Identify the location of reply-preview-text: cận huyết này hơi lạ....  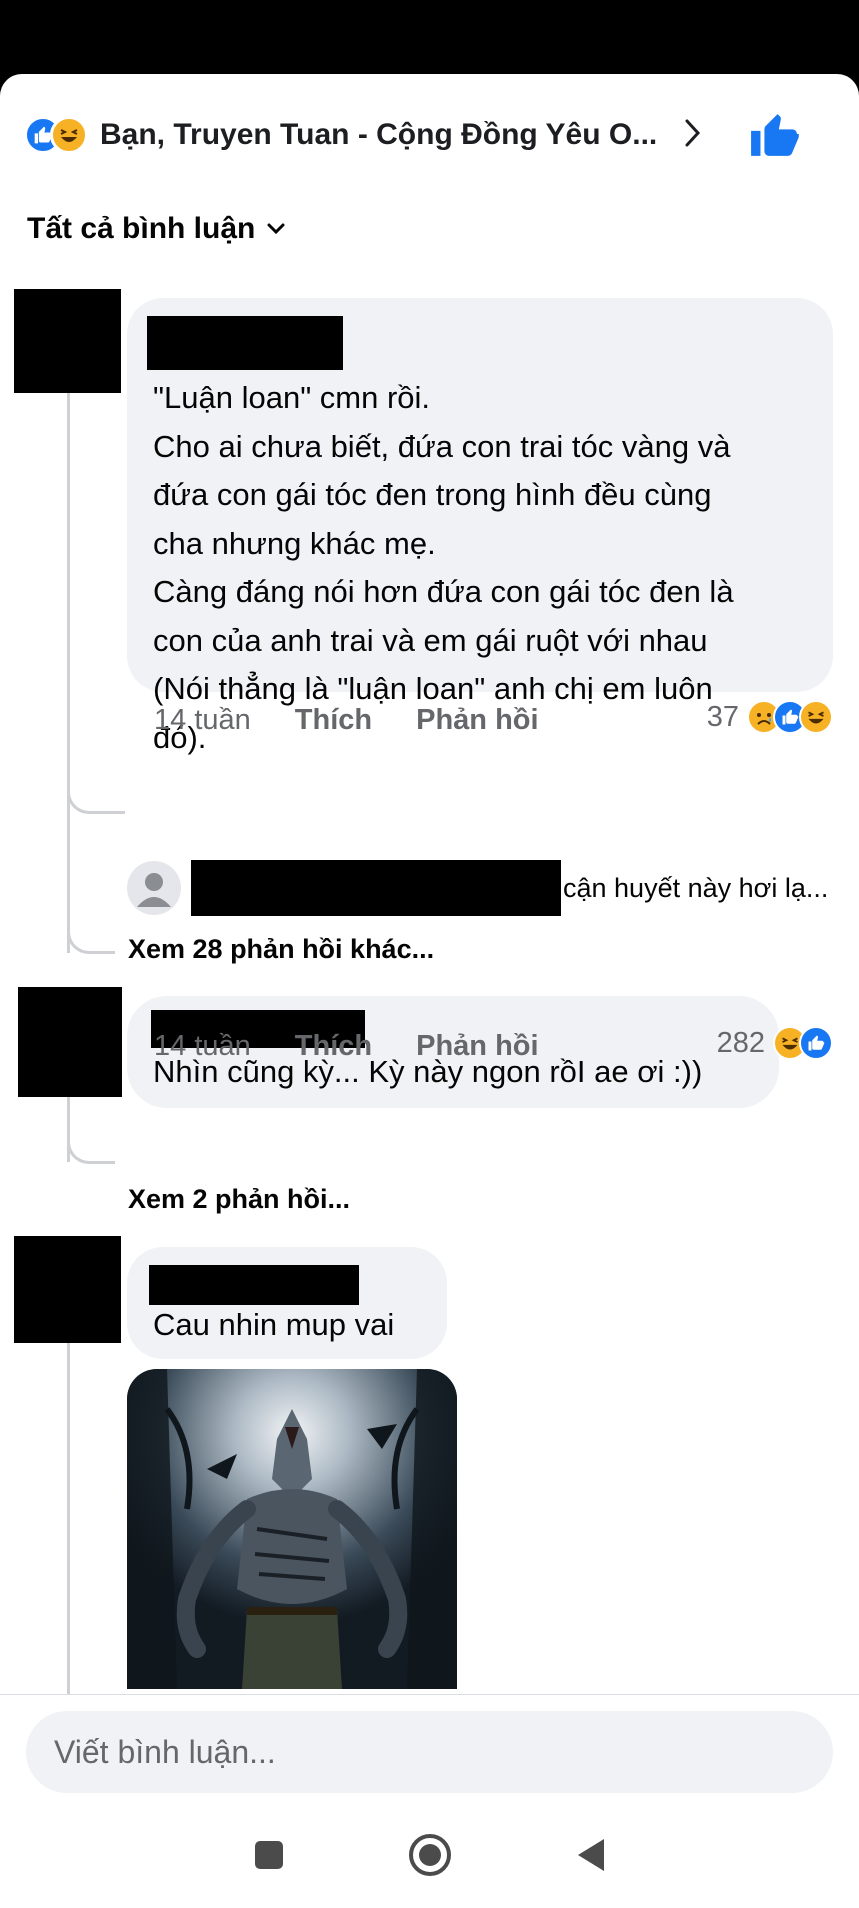
(696, 887).